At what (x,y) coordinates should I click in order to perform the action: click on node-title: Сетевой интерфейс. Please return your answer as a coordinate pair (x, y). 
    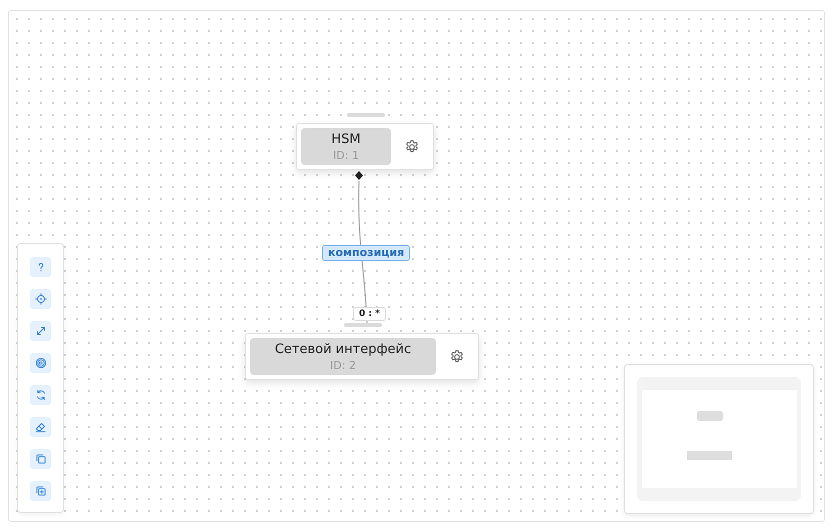
    Looking at the image, I should click on (343, 349).